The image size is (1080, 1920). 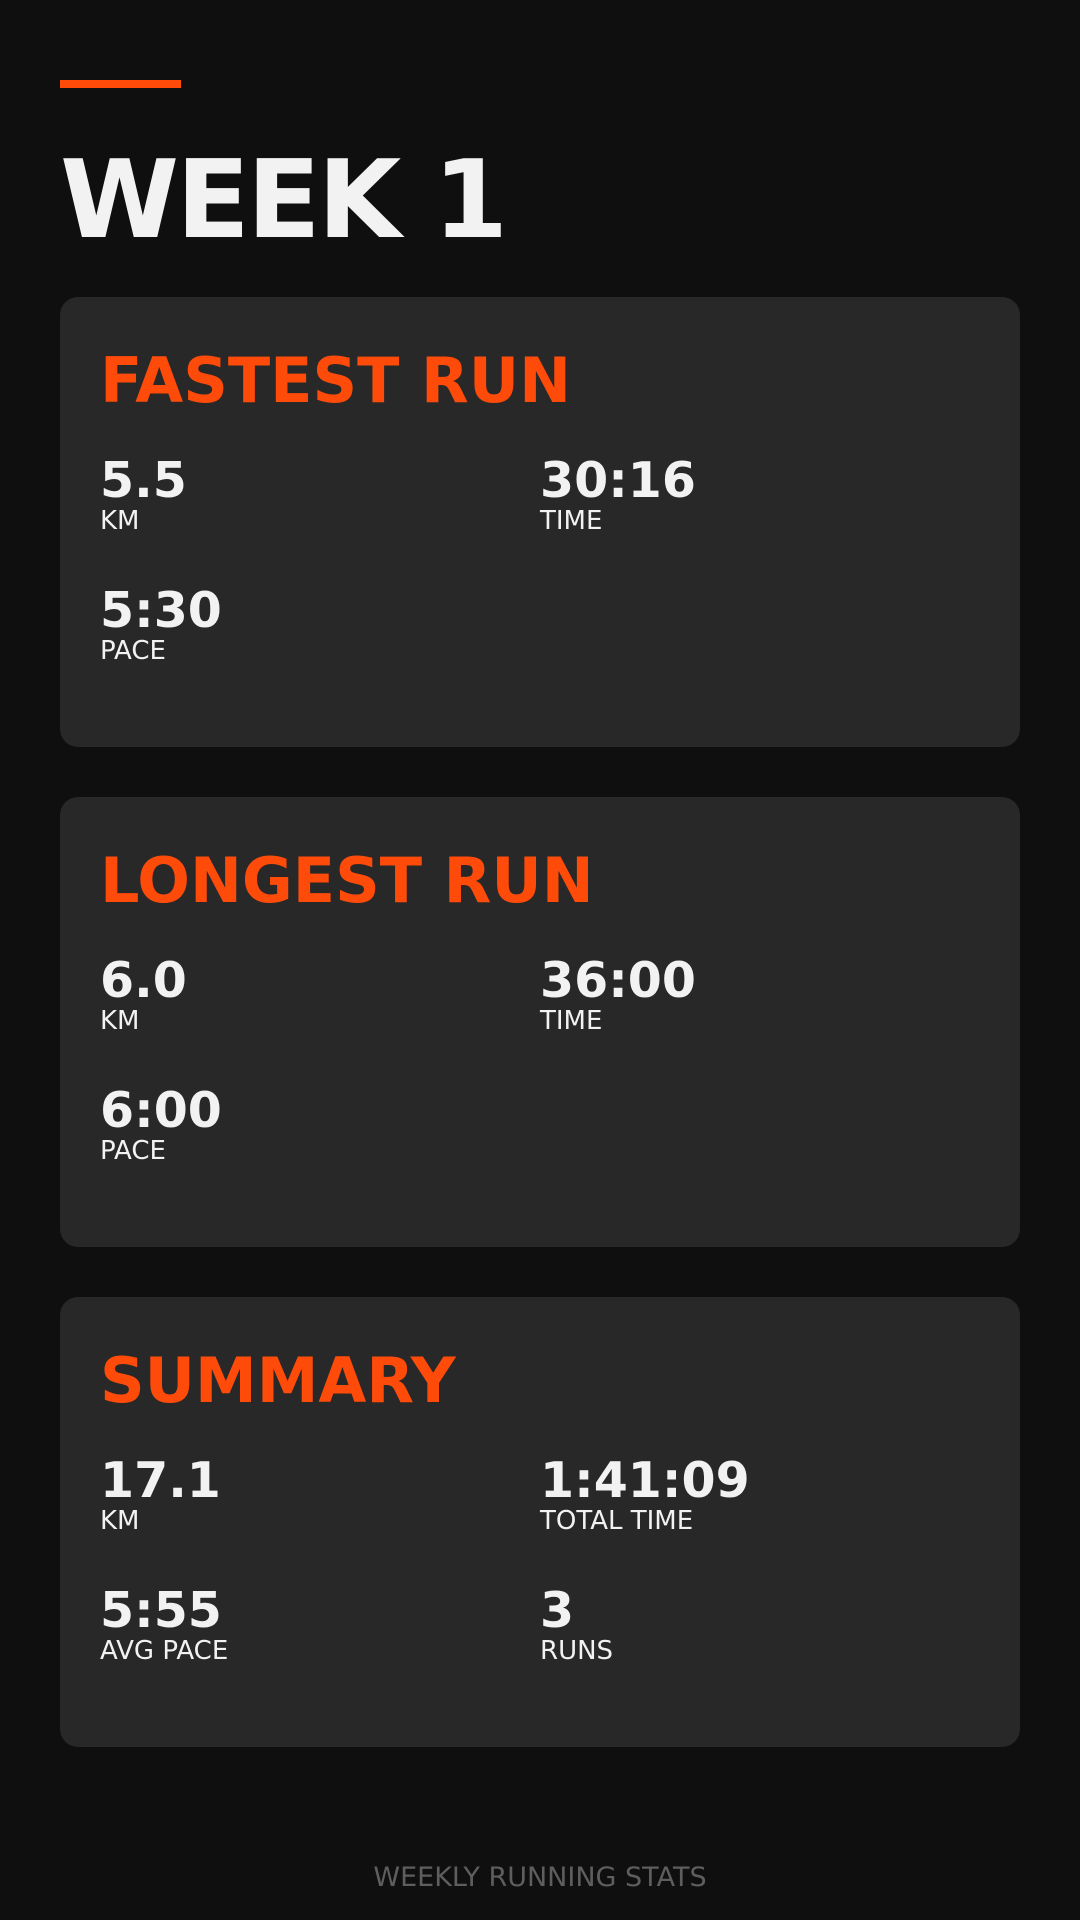 What do you see at coordinates (740, 496) in the screenshot?
I see `fastest-run-time-stat: 30:16 TIME` at bounding box center [740, 496].